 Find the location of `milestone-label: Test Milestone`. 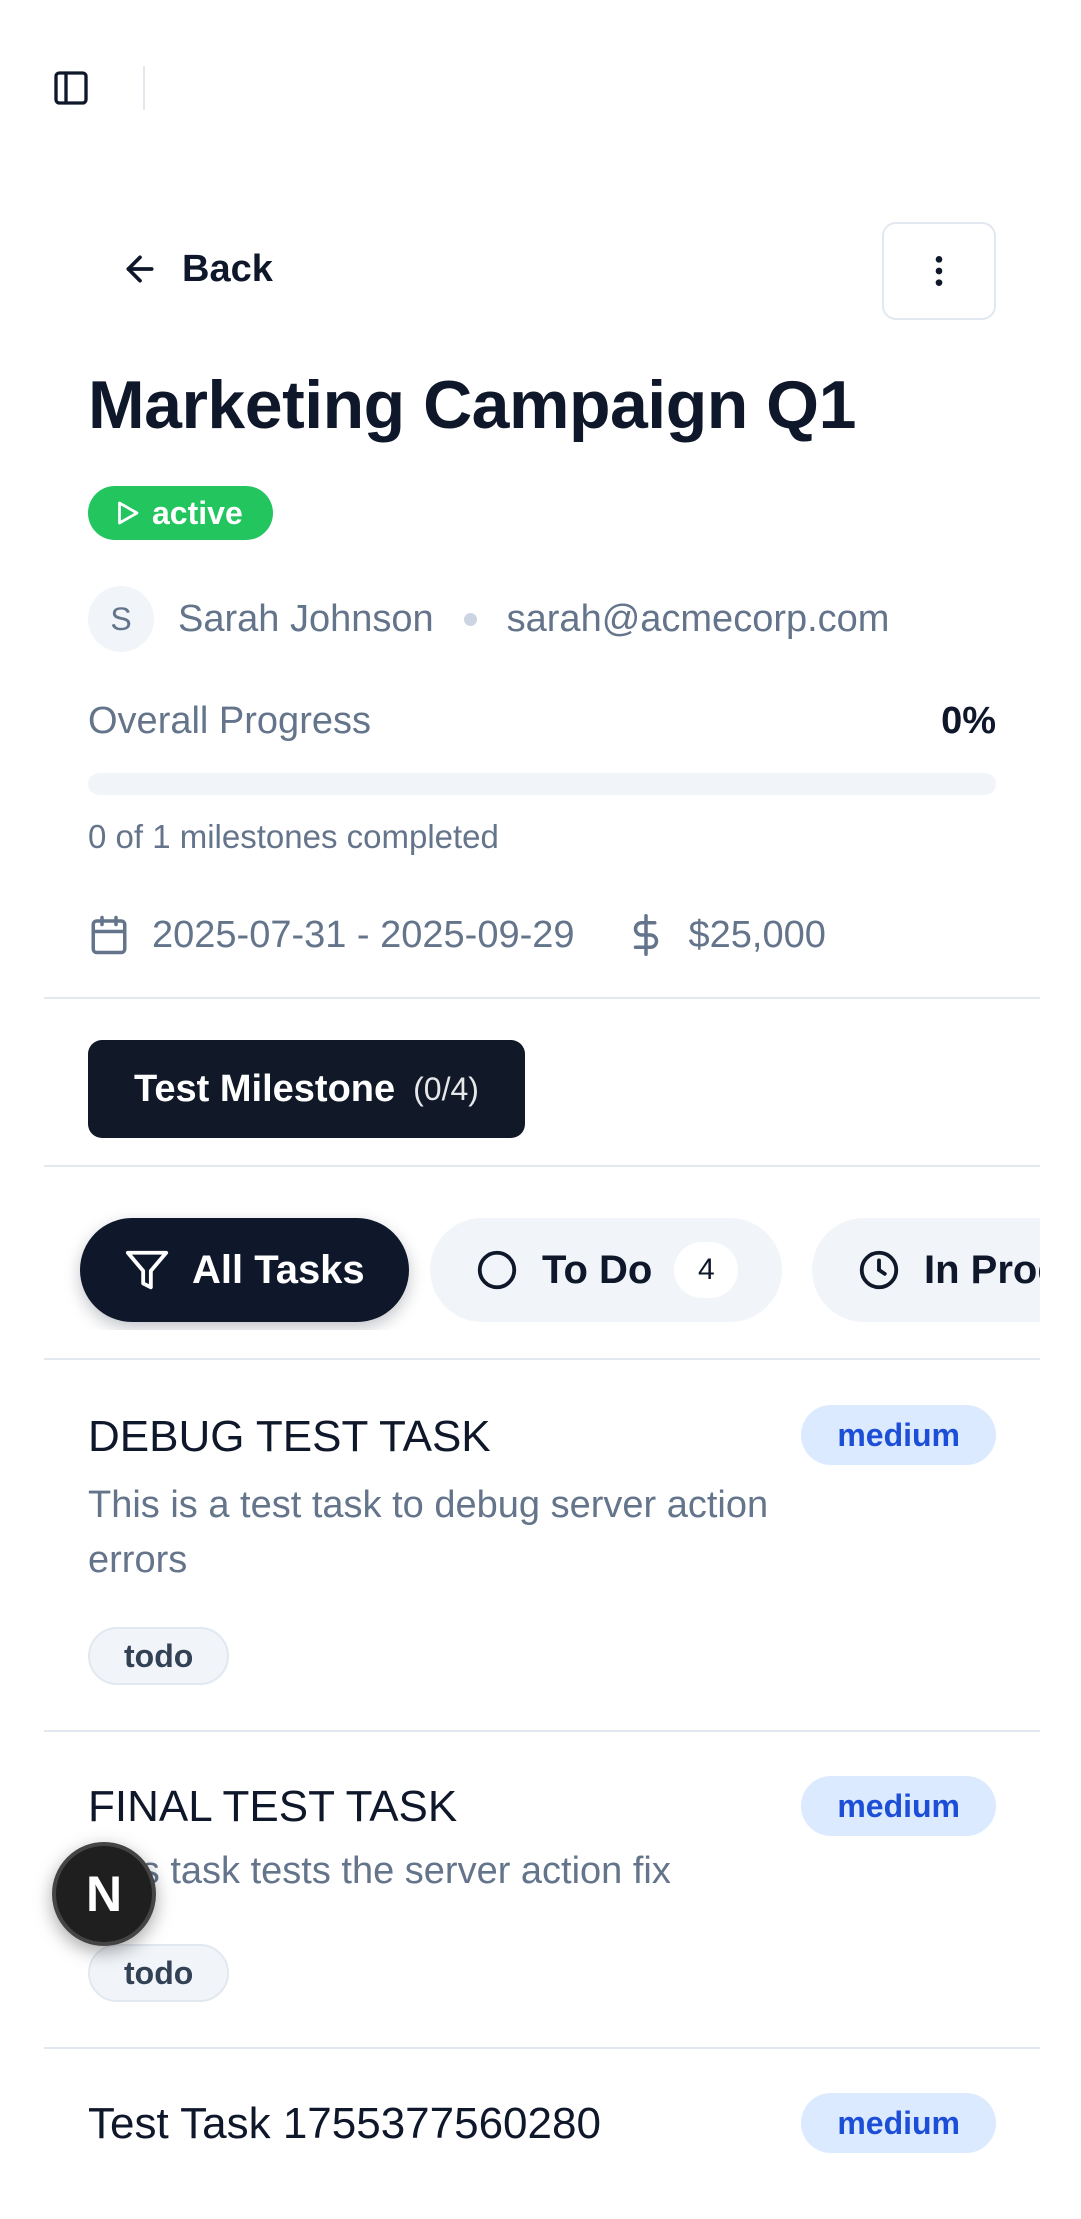

milestone-label: Test Milestone is located at coordinates (265, 1088).